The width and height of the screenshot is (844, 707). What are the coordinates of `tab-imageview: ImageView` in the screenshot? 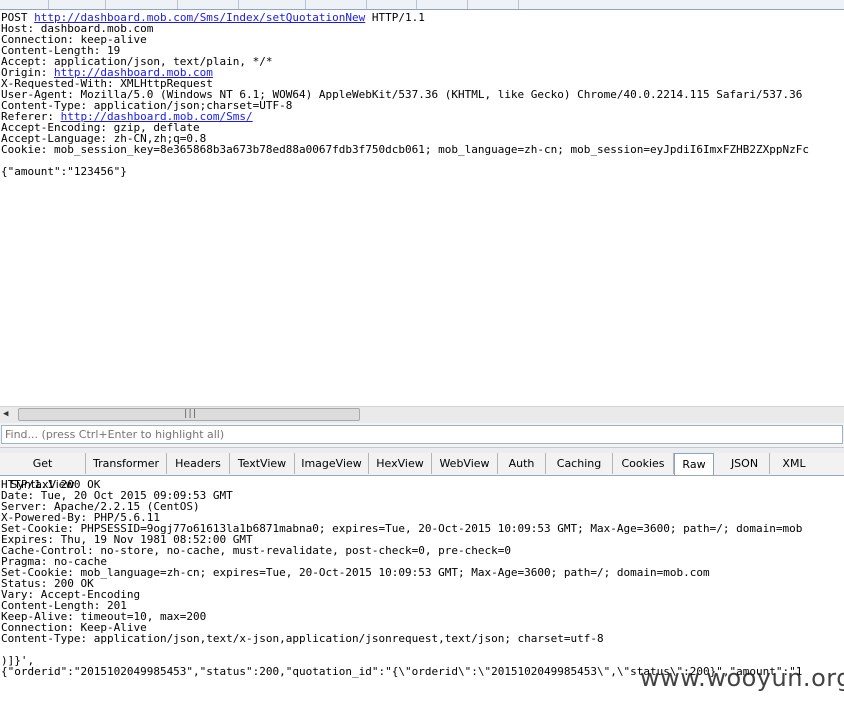 It's located at (332, 463).